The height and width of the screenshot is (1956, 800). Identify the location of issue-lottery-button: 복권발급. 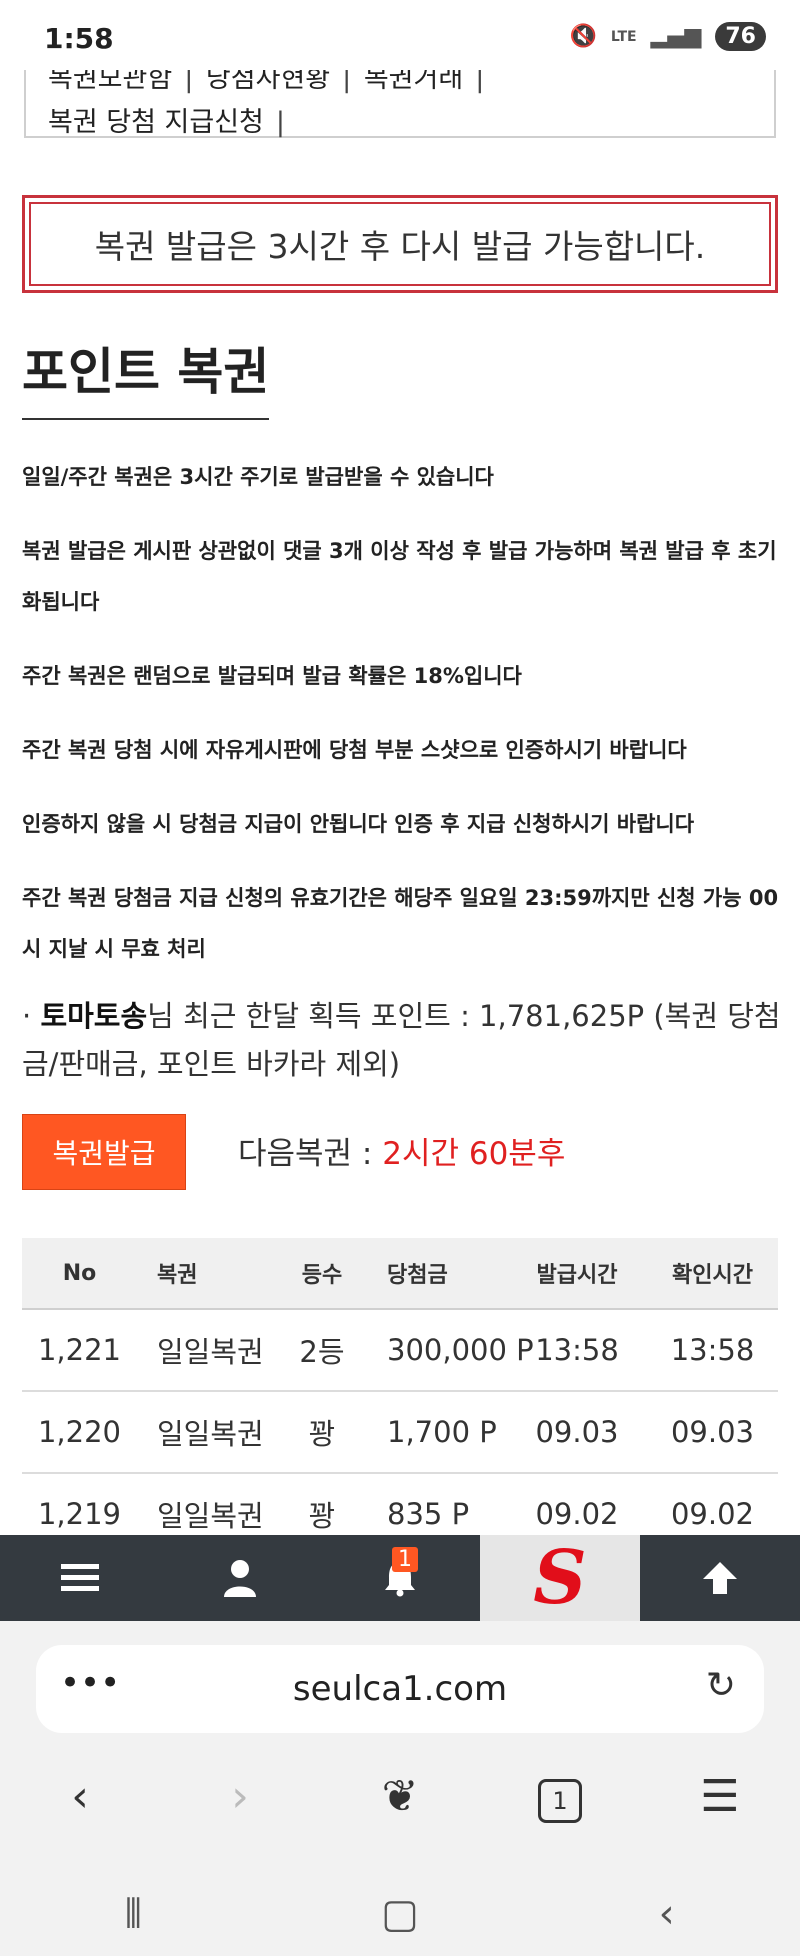
(104, 1152).